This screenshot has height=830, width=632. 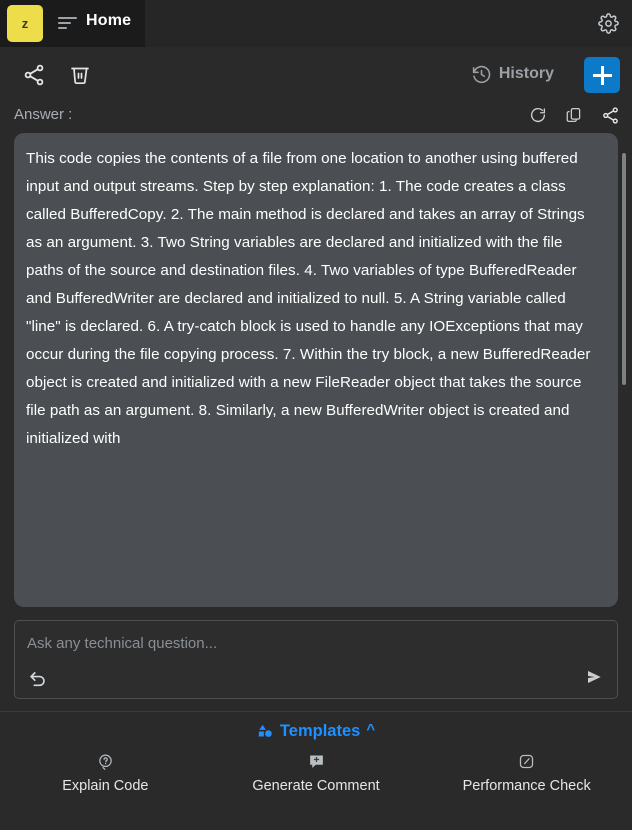 I want to click on home-tab-label: Home, so click(x=109, y=20).